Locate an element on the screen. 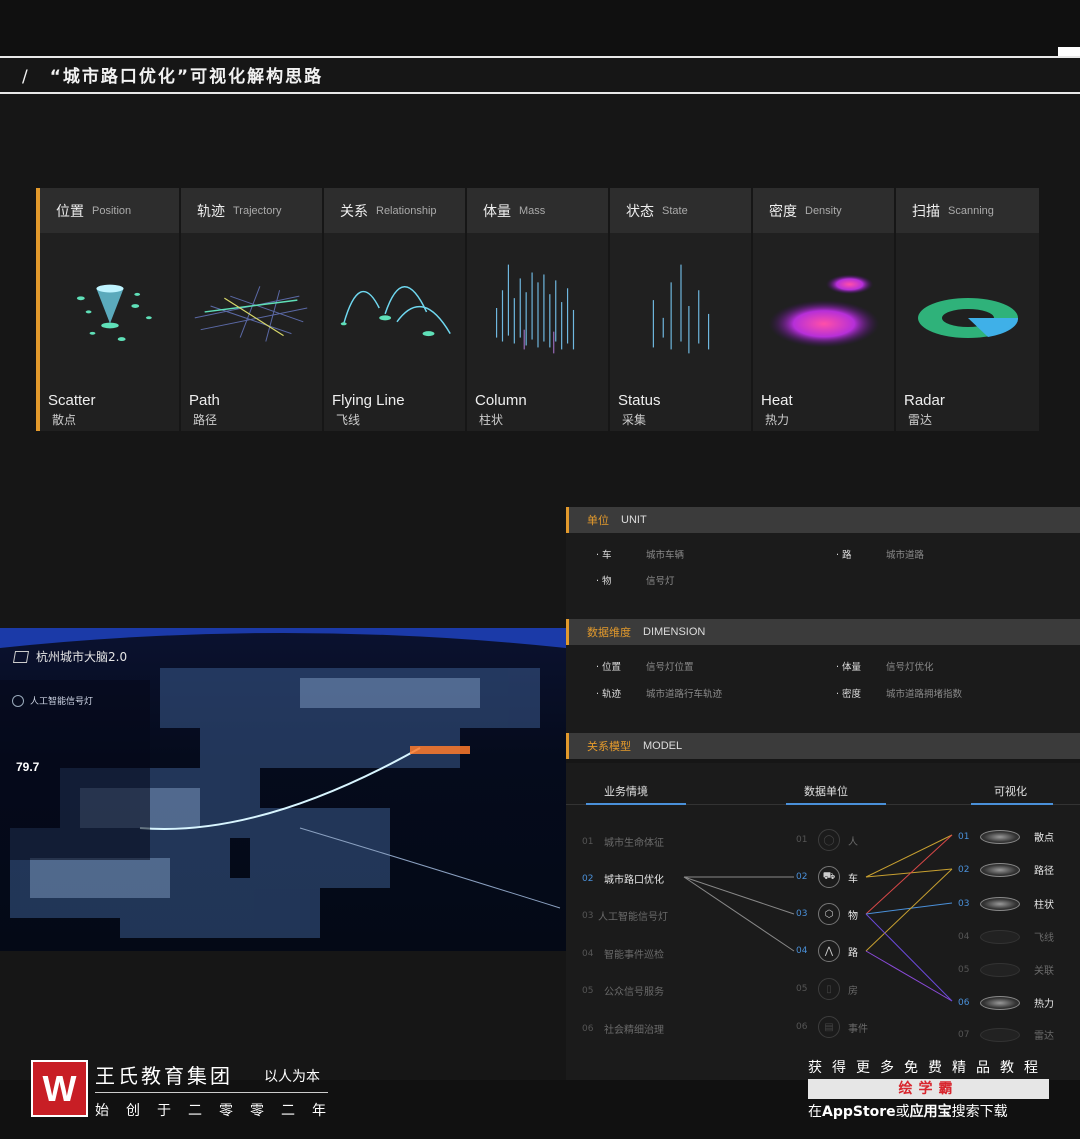 This screenshot has width=1080, height=1139. business-item: 05 公众信号服务 is located at coordinates (623, 991).